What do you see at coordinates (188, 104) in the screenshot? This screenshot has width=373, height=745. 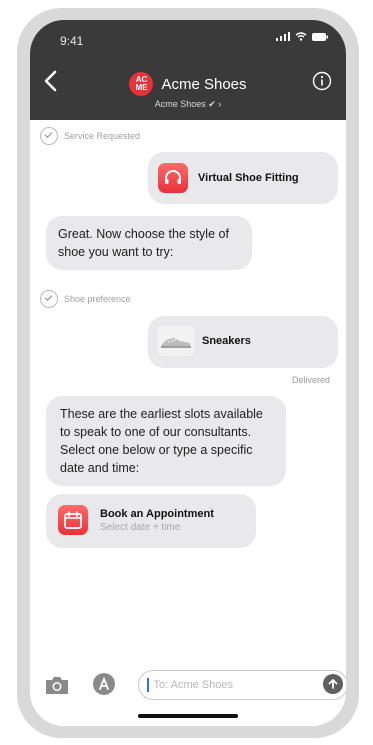 I see `contact-subtitle: Acme Shoes ✔ ›` at bounding box center [188, 104].